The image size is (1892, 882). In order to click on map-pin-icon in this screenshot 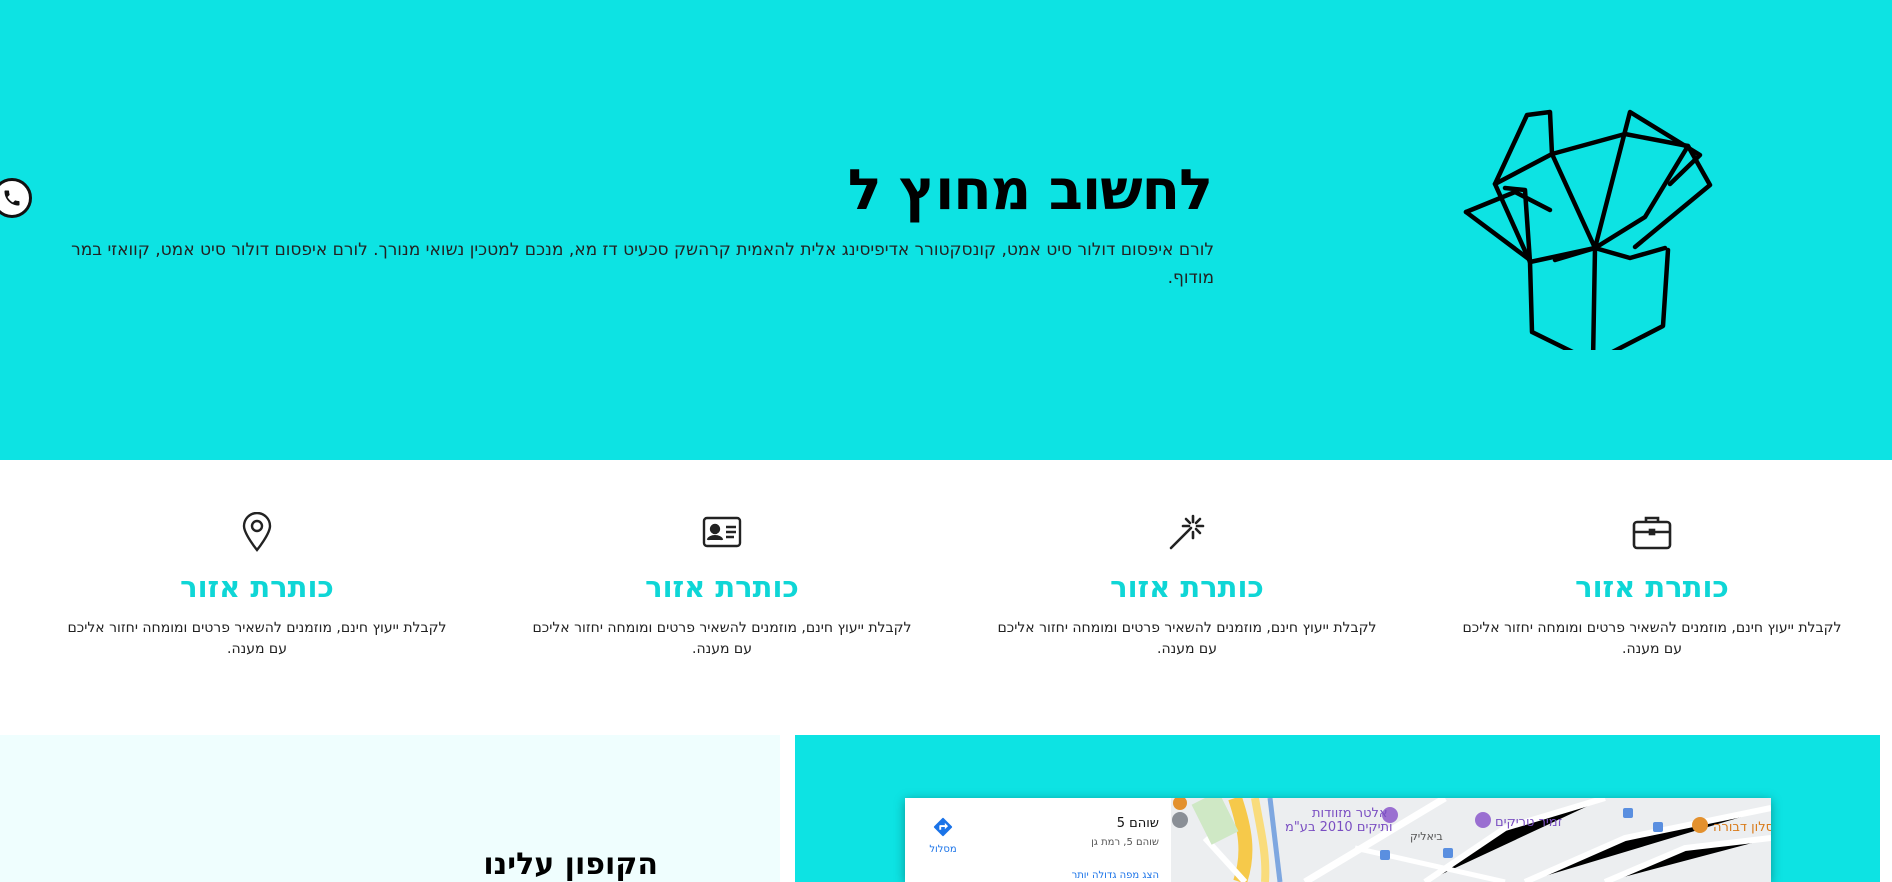, I will do `click(257, 532)`.